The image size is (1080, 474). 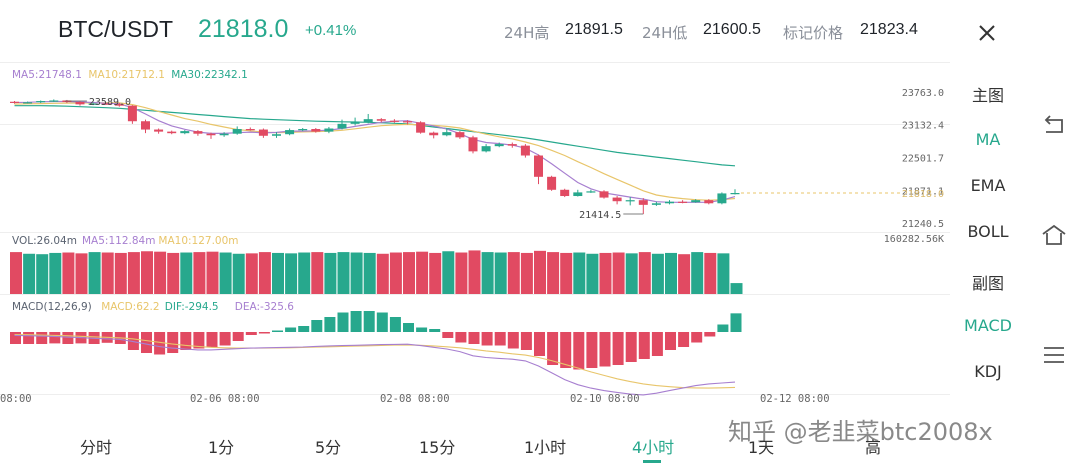 What do you see at coordinates (600, 215) in the screenshot?
I see `low-annotation: 21414.5` at bounding box center [600, 215].